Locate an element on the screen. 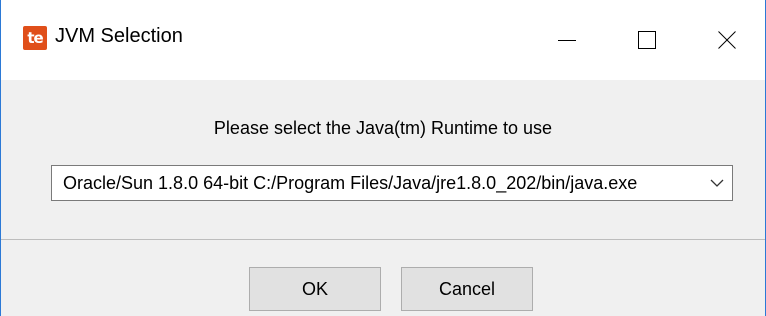  minimize-button is located at coordinates (567, 40).